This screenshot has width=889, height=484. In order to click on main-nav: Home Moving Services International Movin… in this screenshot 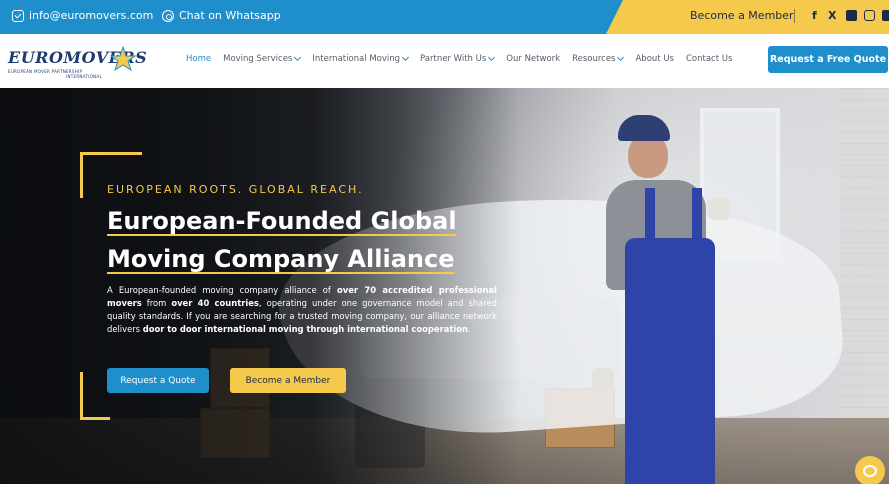, I will do `click(465, 58)`.